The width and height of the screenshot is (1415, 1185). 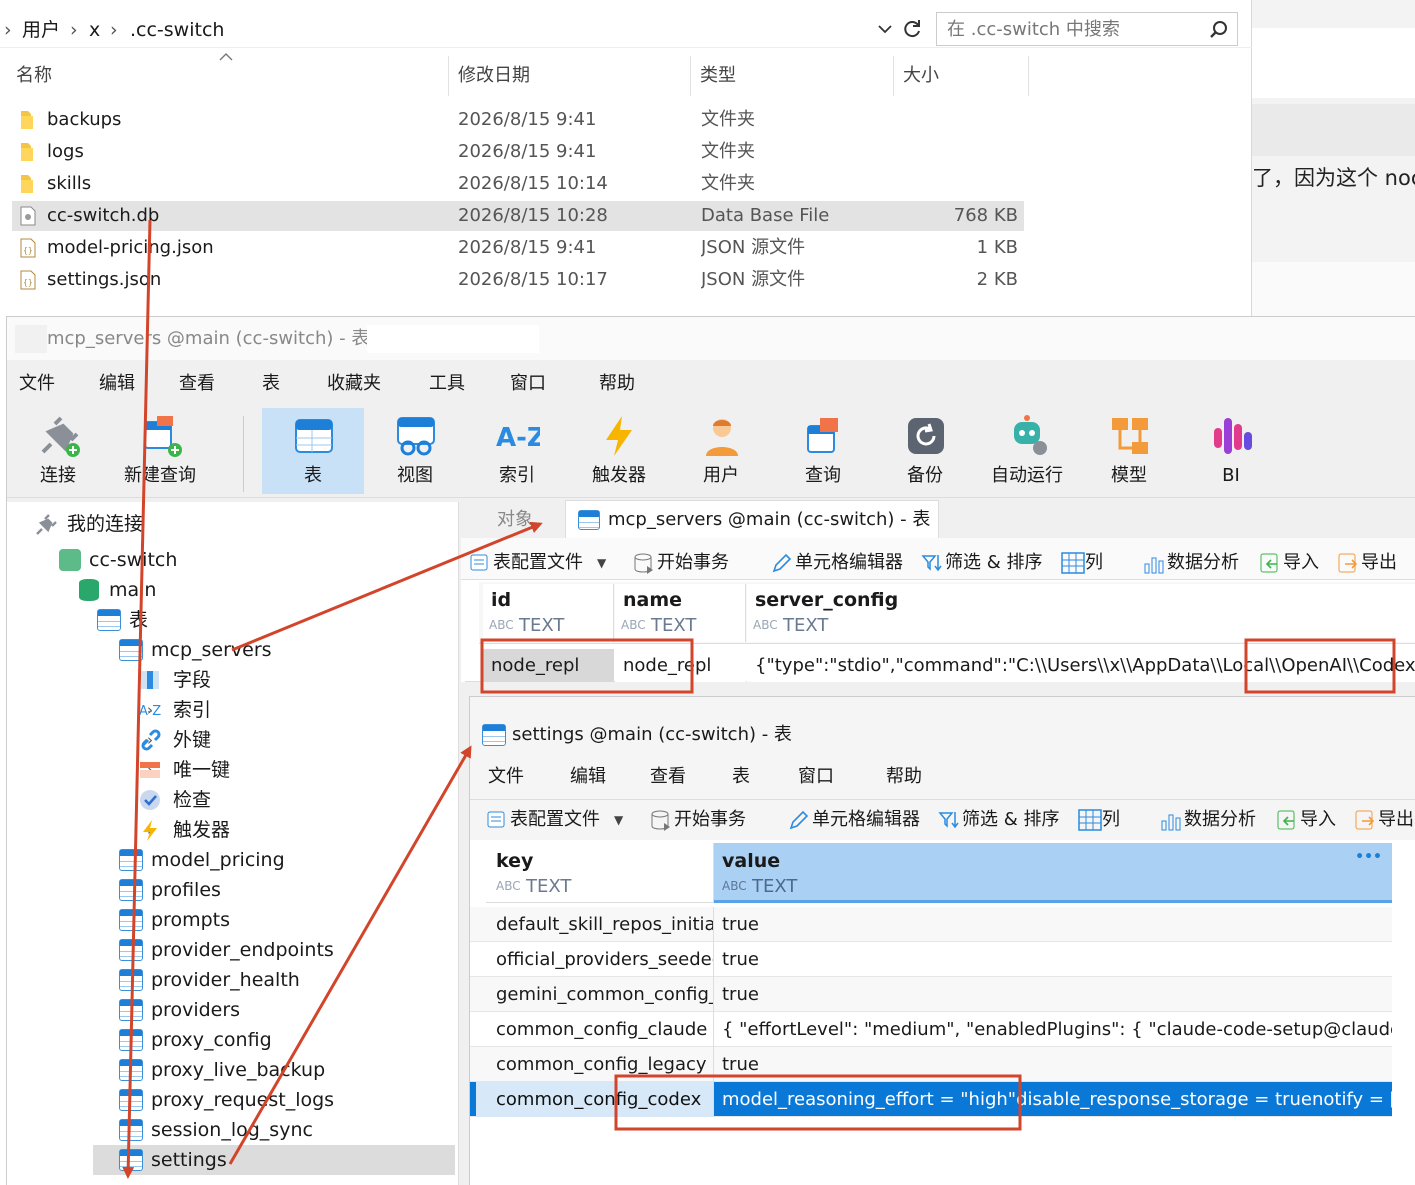 What do you see at coordinates (587, 666) in the screenshot?
I see `annotation-box-node-repl` at bounding box center [587, 666].